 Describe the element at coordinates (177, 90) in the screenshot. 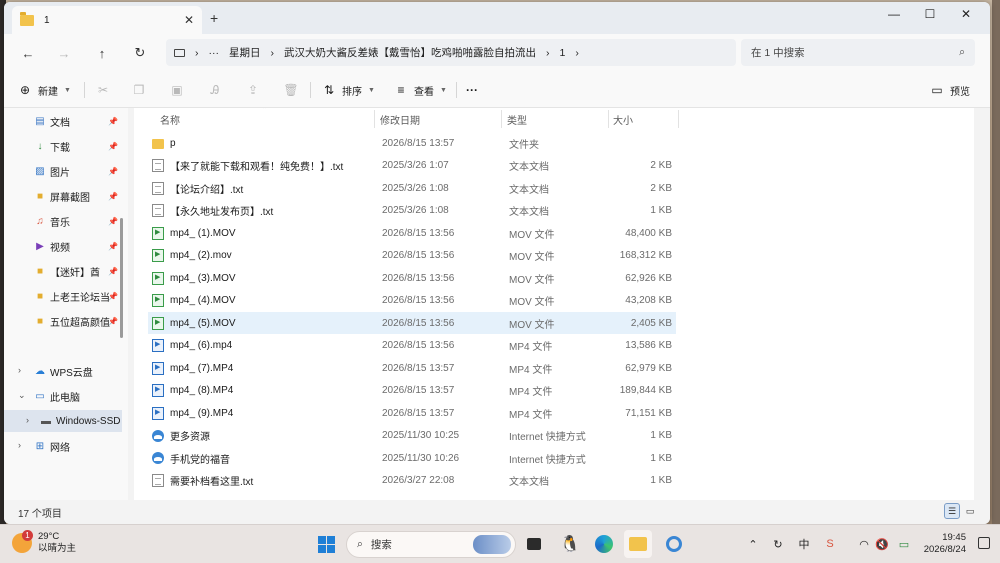

I see `paste-button: ▣` at that location.